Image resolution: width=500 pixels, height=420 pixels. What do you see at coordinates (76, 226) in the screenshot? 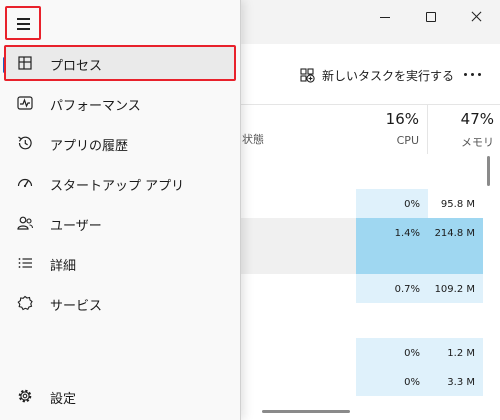
I see `nav-item-label: ユーザー` at bounding box center [76, 226].